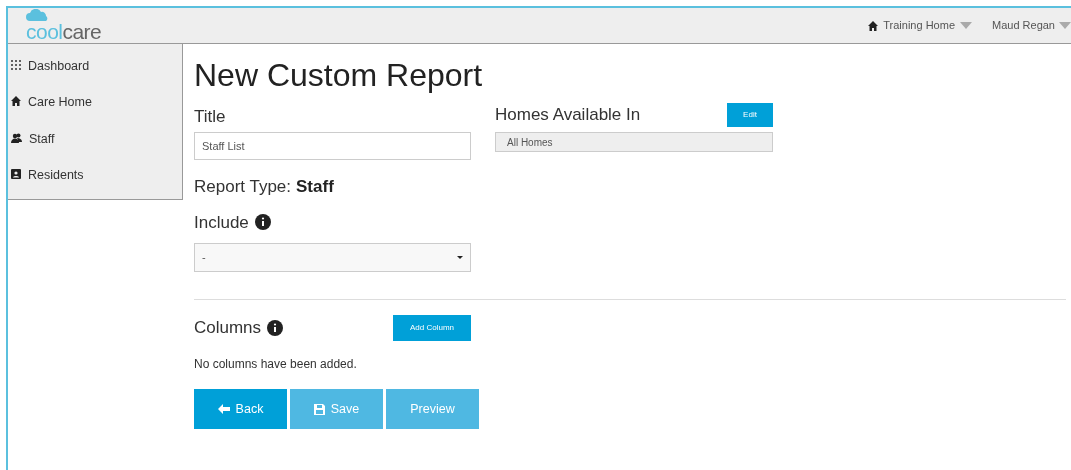 The width and height of the screenshot is (1071, 470). Describe the element at coordinates (210, 116) in the screenshot. I see `field-label: Title` at that location.